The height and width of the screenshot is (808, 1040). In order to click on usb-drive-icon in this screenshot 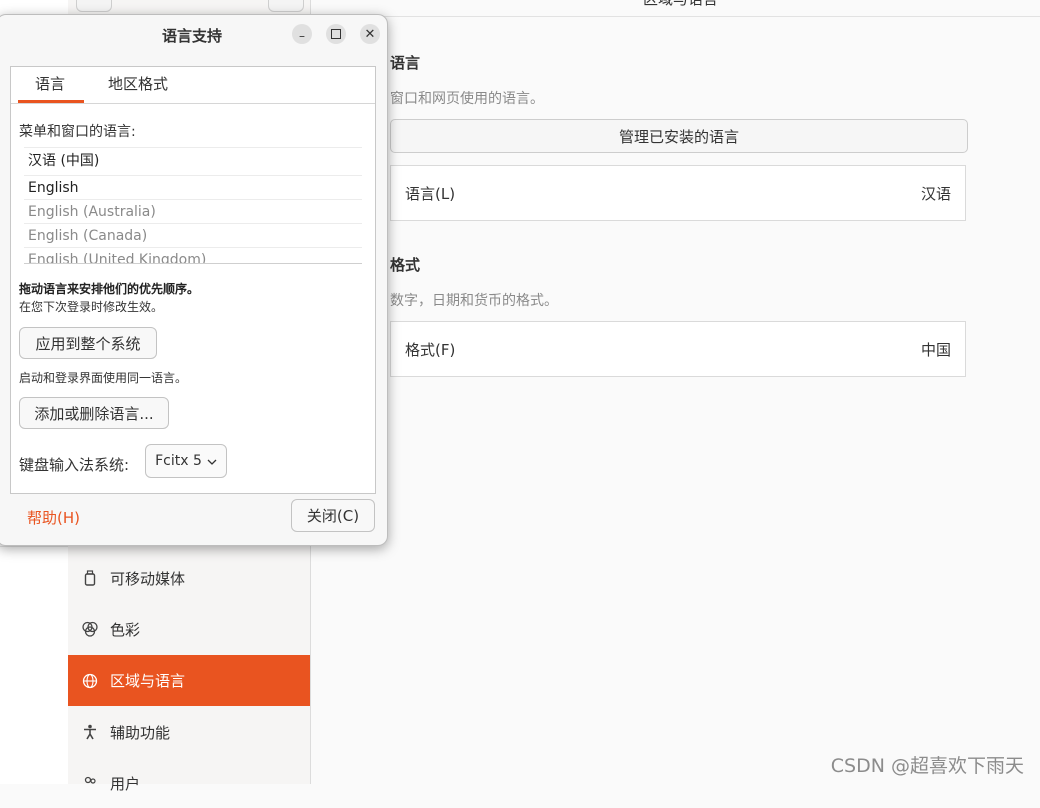, I will do `click(90, 578)`.